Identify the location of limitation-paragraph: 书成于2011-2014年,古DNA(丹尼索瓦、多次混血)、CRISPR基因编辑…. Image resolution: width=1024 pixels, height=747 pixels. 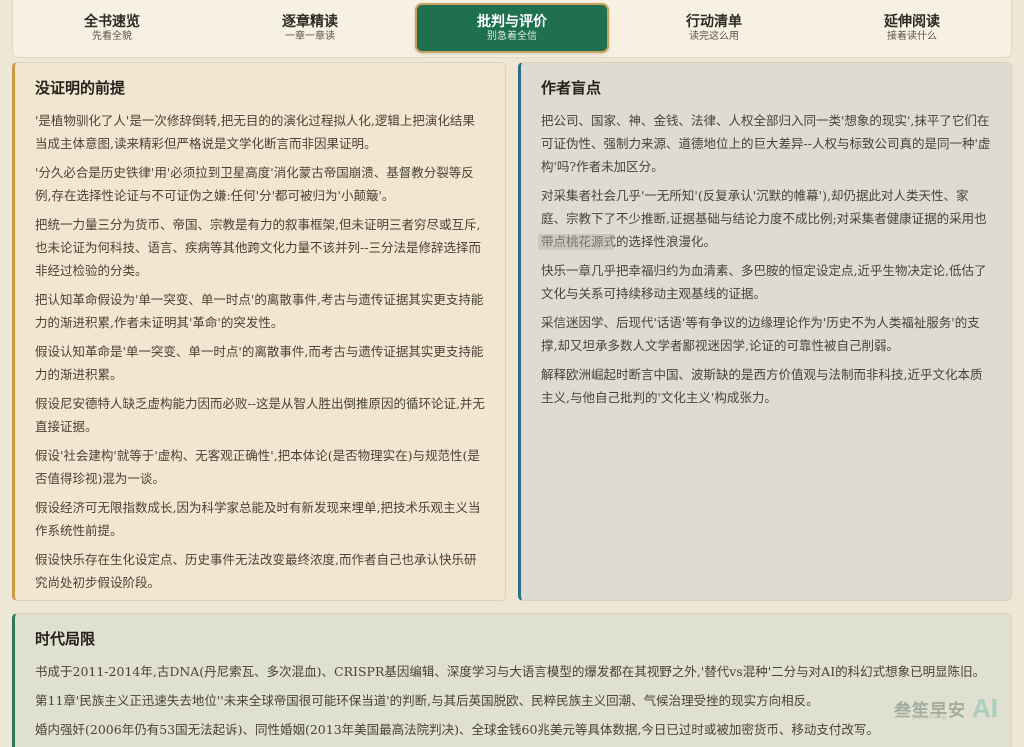
(510, 671).